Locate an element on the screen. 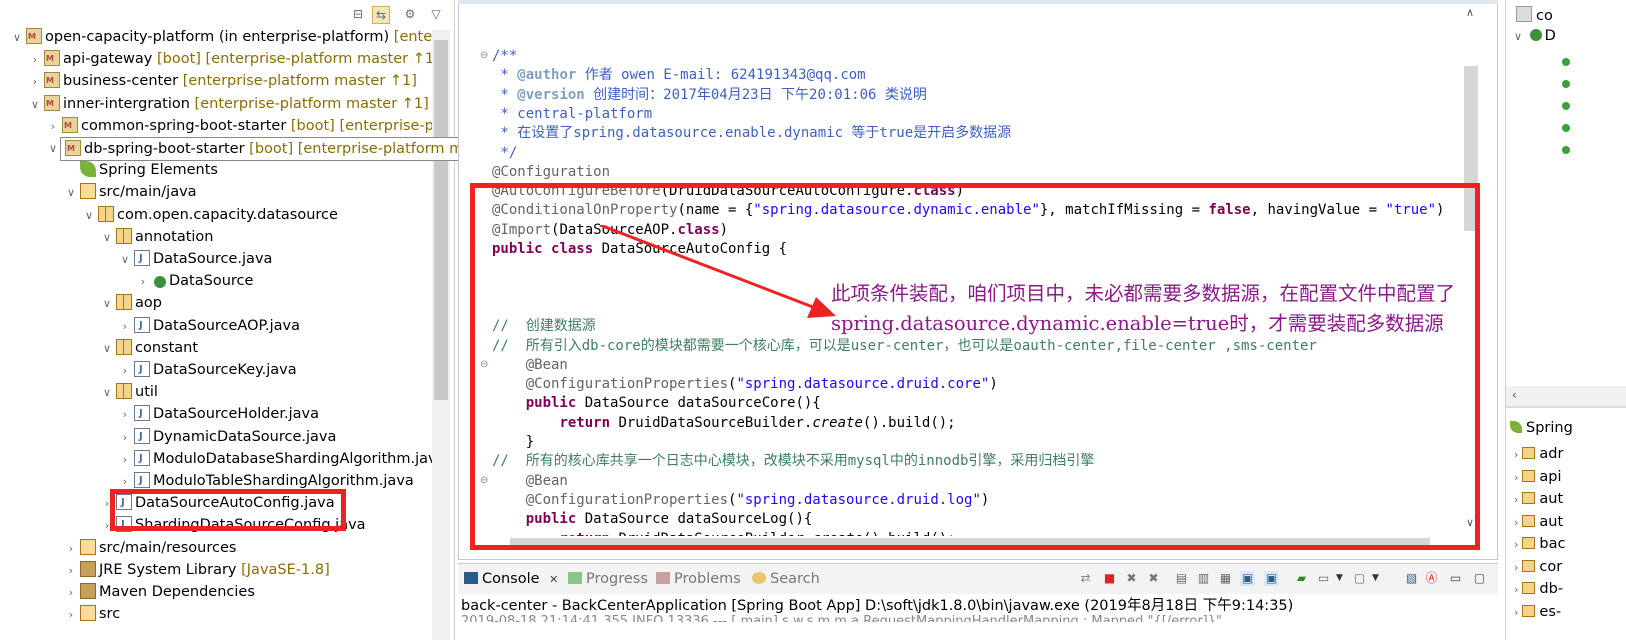 This screenshot has width=1626, height=640. focus-on-active-task-icon: ⚙ is located at coordinates (410, 14).